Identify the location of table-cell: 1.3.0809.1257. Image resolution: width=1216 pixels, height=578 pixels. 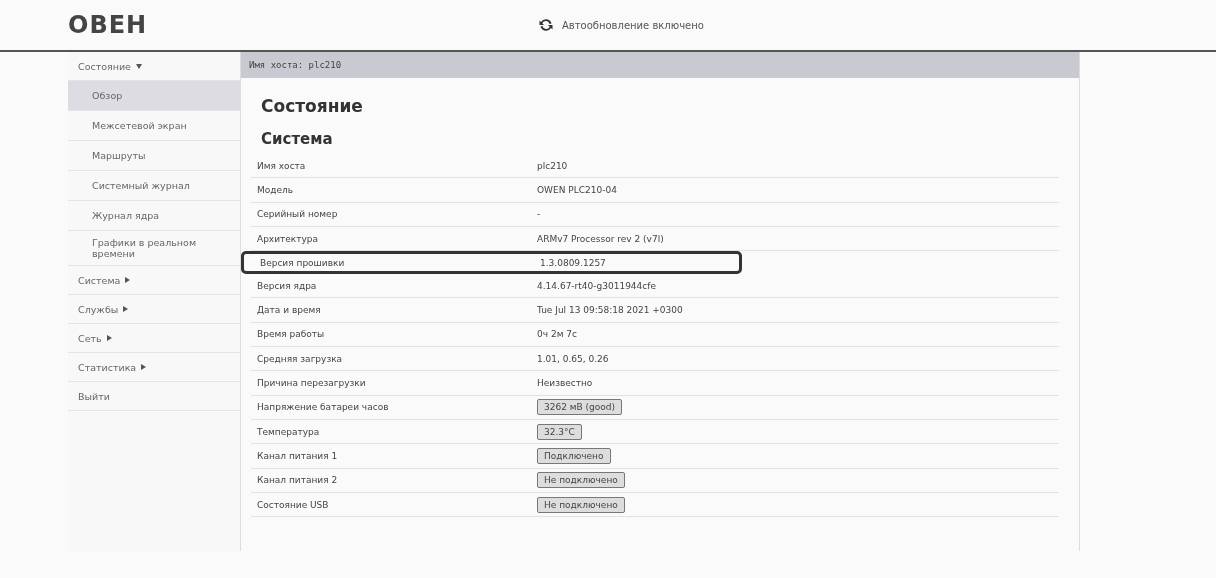
(573, 262).